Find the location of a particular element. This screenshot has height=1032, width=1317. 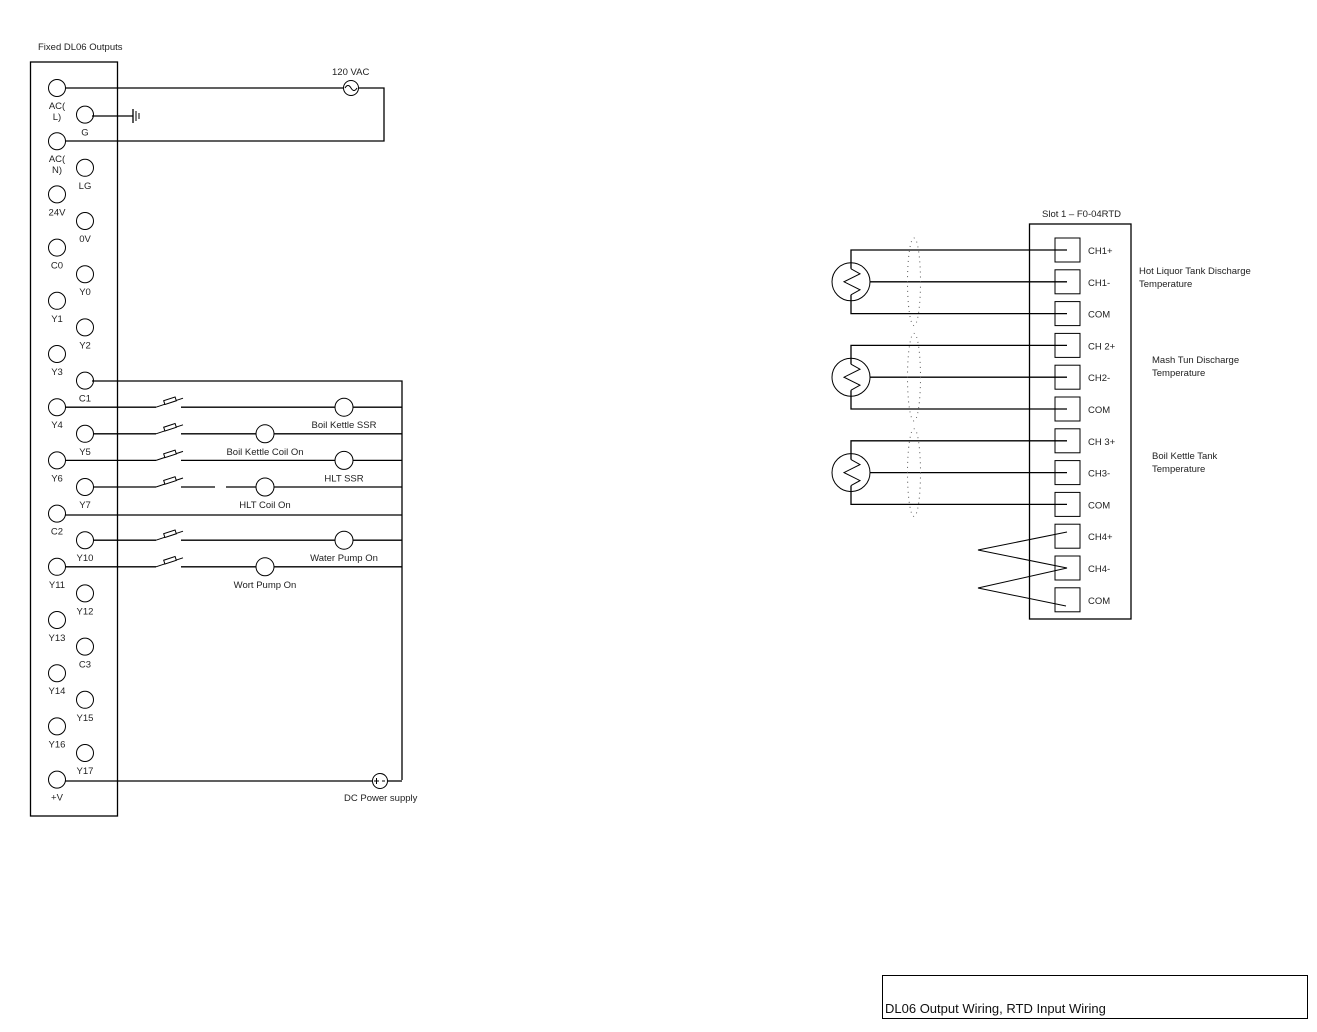

load-label: Boil Kettle SSR is located at coordinates (344, 425).